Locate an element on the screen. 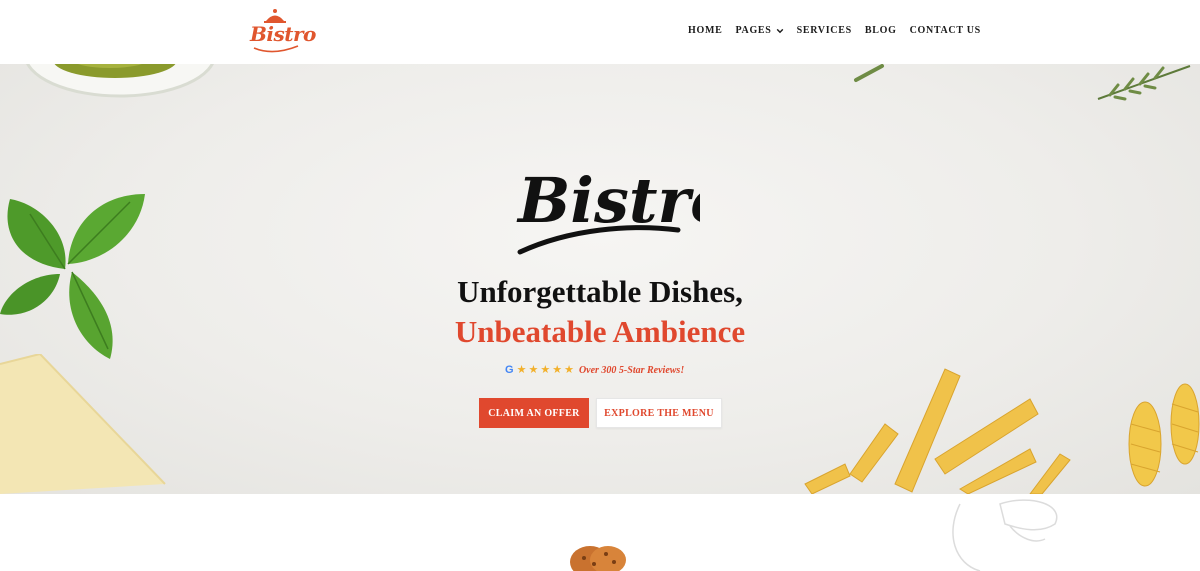 Image resolution: width=1200 pixels, height=571 pixels. reviews-badge: G ★ ★ ★ ★ ★ Over 300 5-Star Reviews! is located at coordinates (594, 370).